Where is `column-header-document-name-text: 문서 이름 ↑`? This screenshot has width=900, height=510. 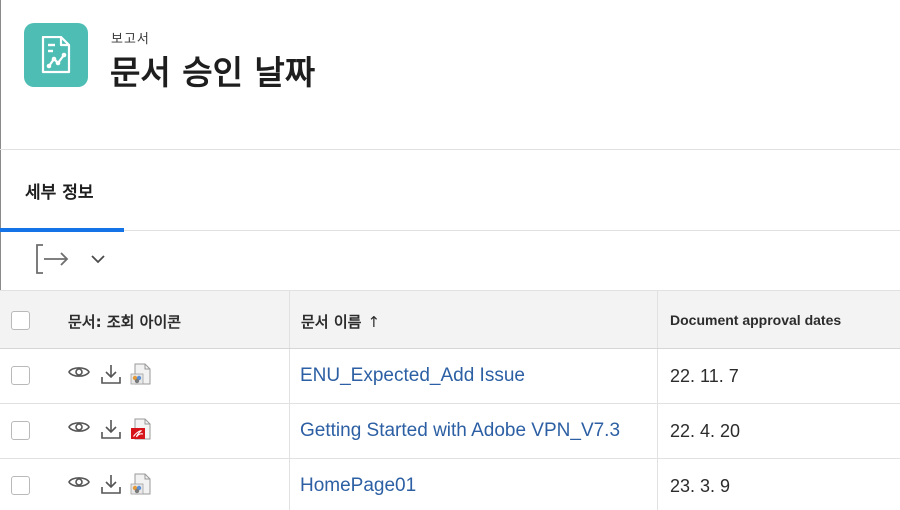 column-header-document-name-text: 문서 이름 ↑ is located at coordinates (340, 321).